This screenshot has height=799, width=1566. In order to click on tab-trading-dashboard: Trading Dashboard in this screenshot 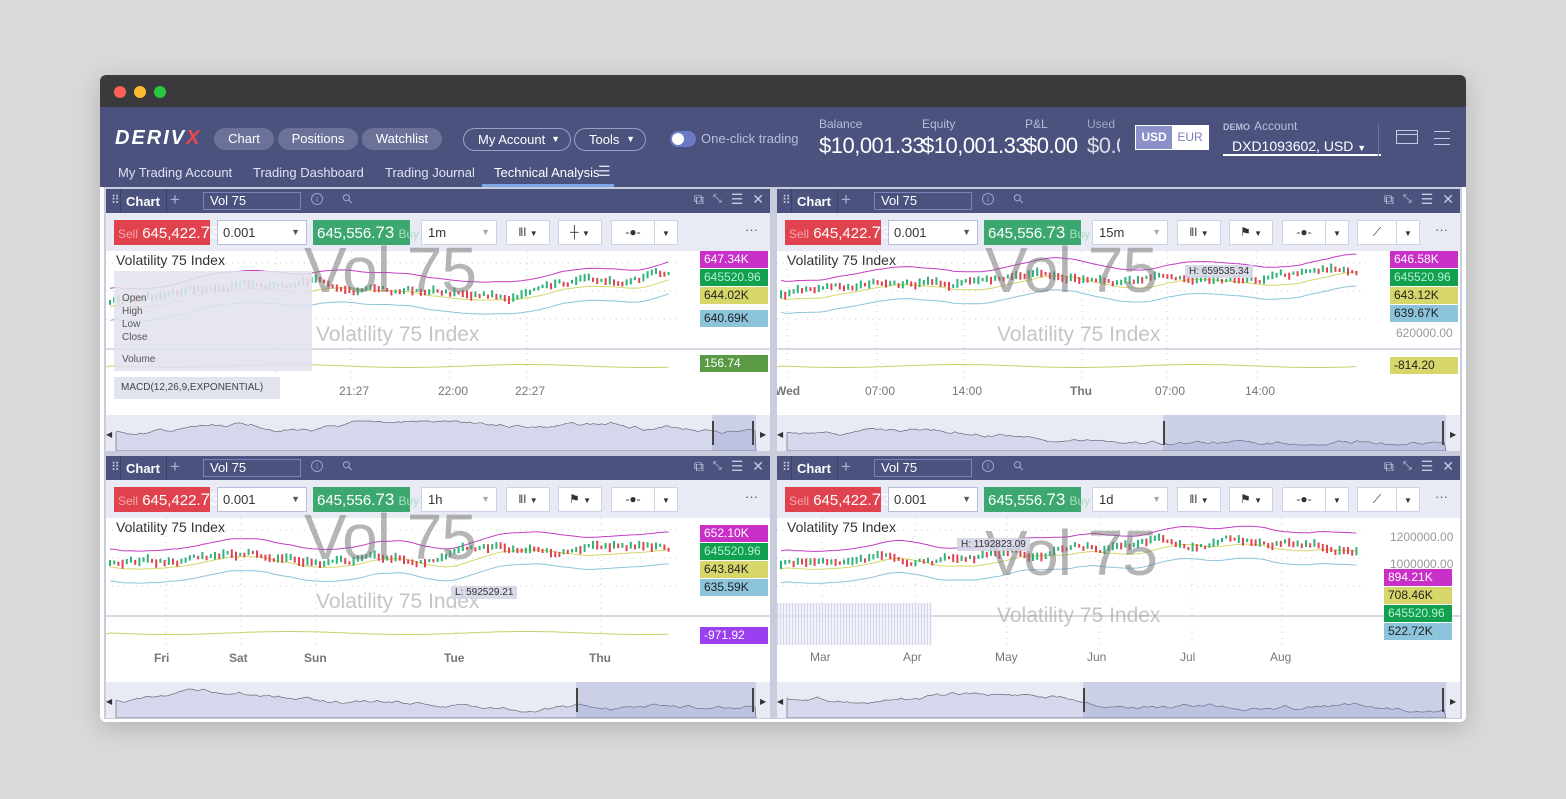, I will do `click(308, 172)`.